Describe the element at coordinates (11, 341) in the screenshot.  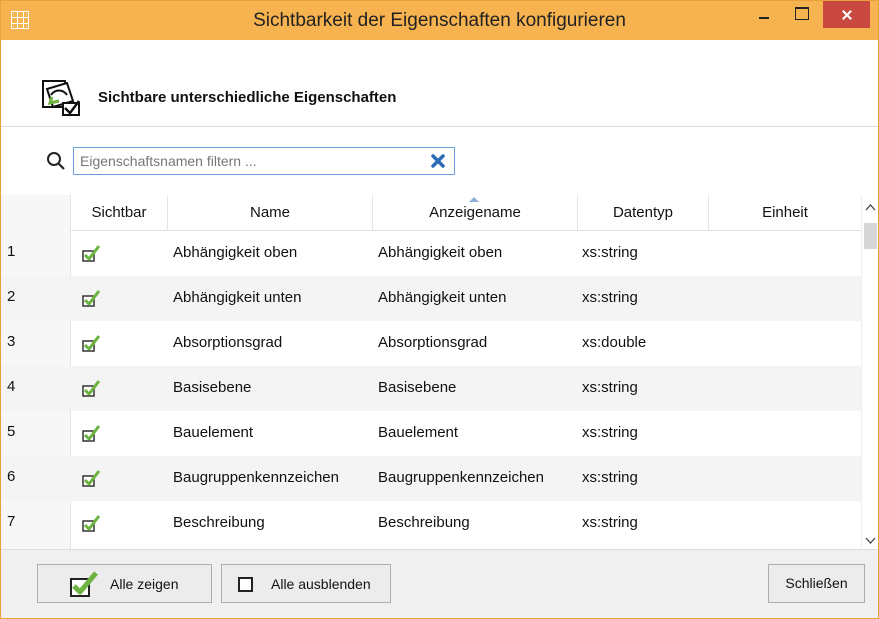
I see `row-number: 3` at that location.